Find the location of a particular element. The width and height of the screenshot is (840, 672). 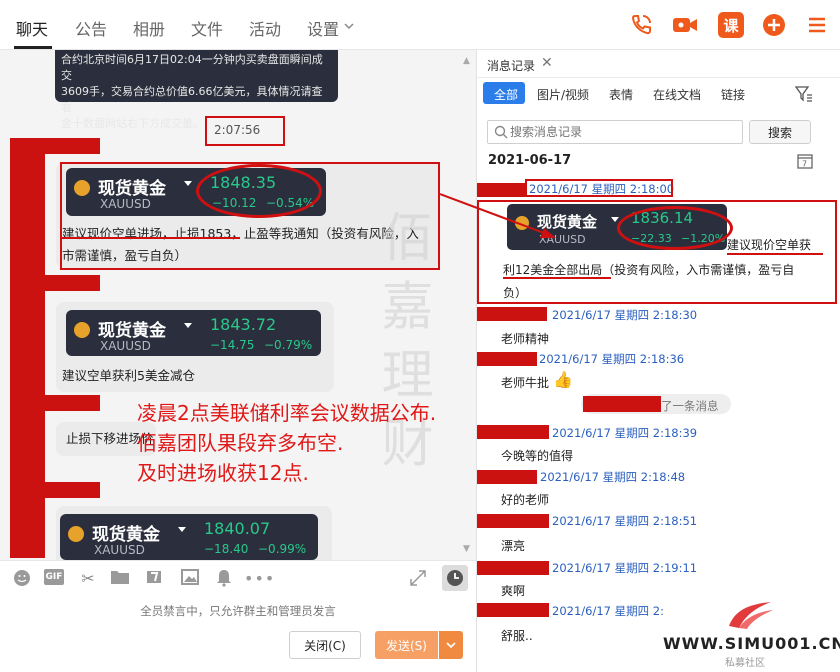

brand-logo-icon is located at coordinates (751, 615).